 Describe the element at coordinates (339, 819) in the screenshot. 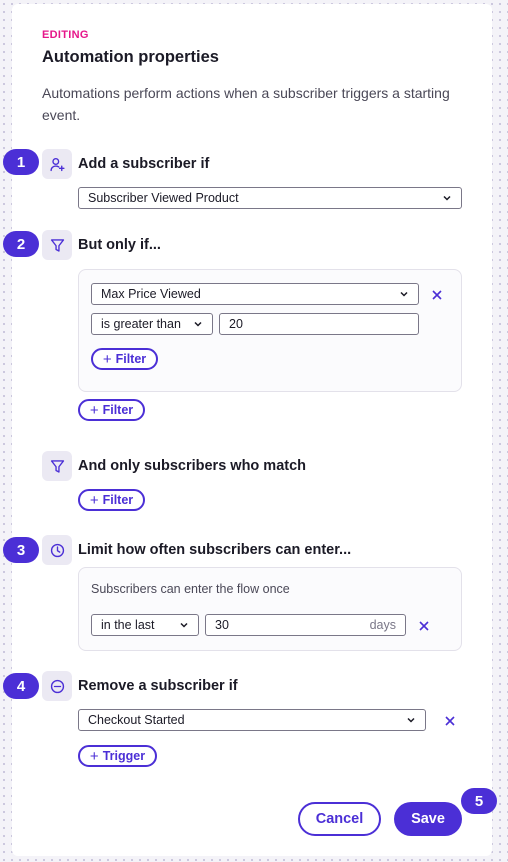

I see `cancel-button: Cancel` at that location.